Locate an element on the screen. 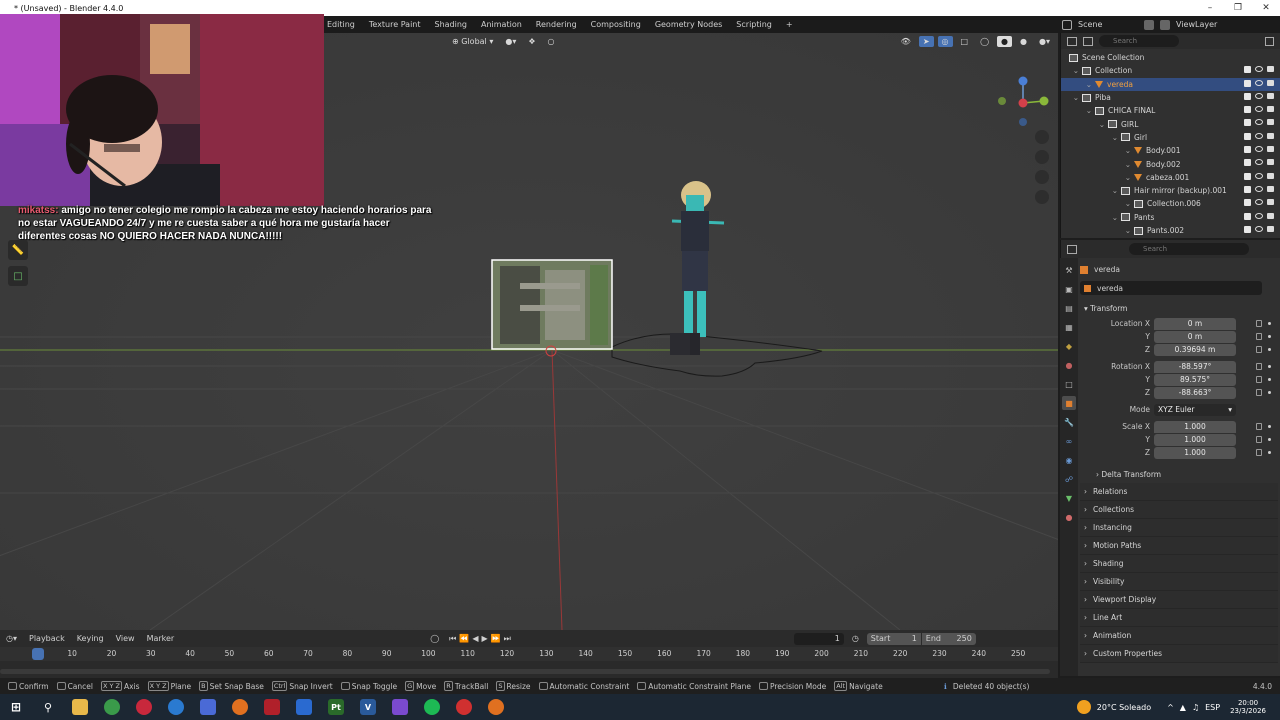 The image size is (1280, 720). rotation-y-field: 89.575° is located at coordinates (1195, 379).